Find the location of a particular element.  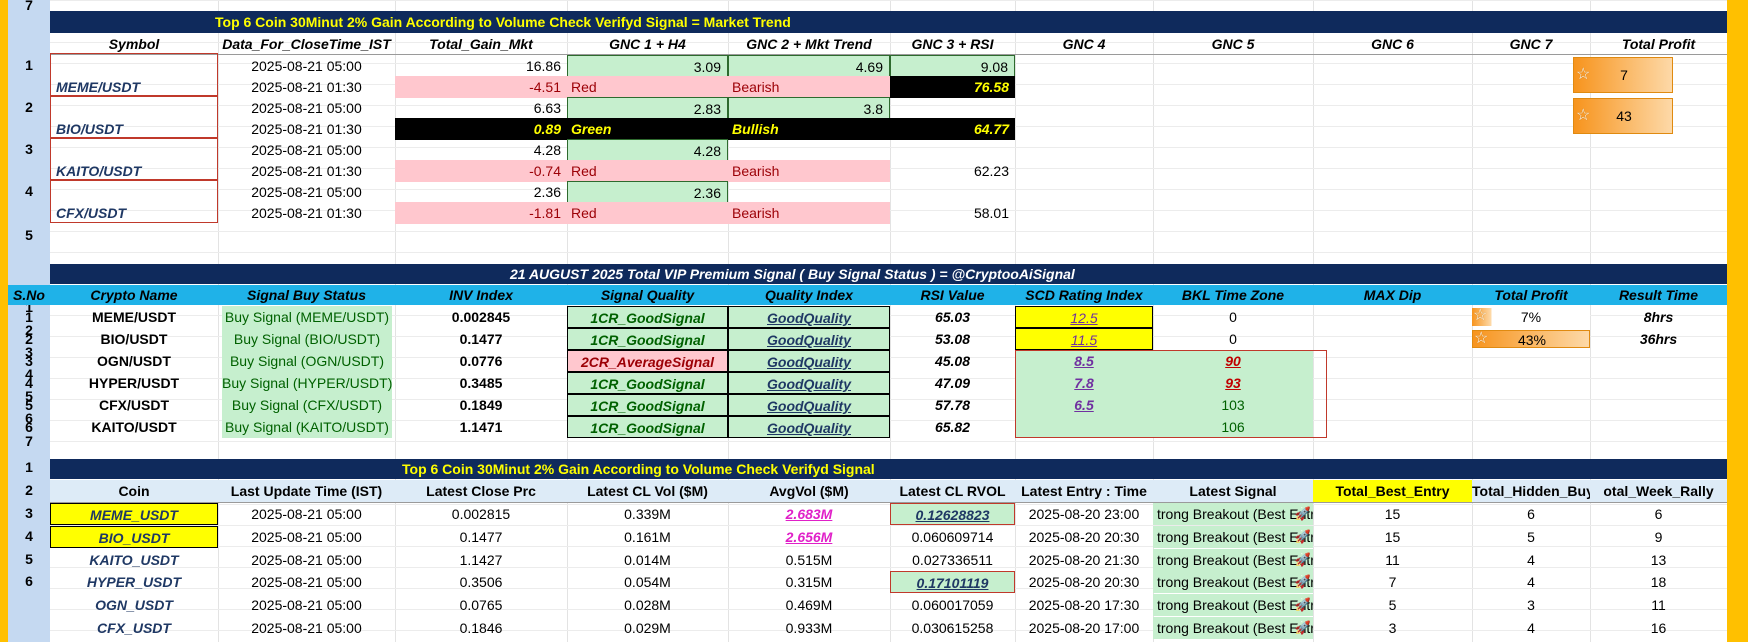

total-gain-cell: -4.51 is located at coordinates (481, 87).